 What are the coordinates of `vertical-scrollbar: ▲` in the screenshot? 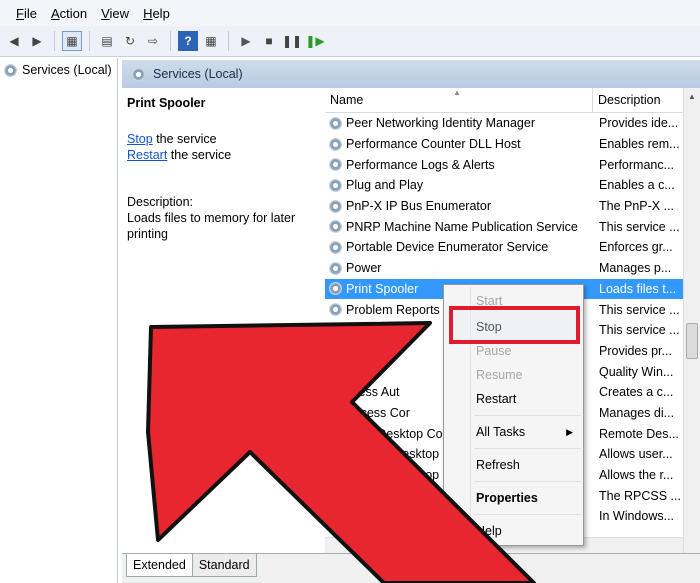 It's located at (691, 320).